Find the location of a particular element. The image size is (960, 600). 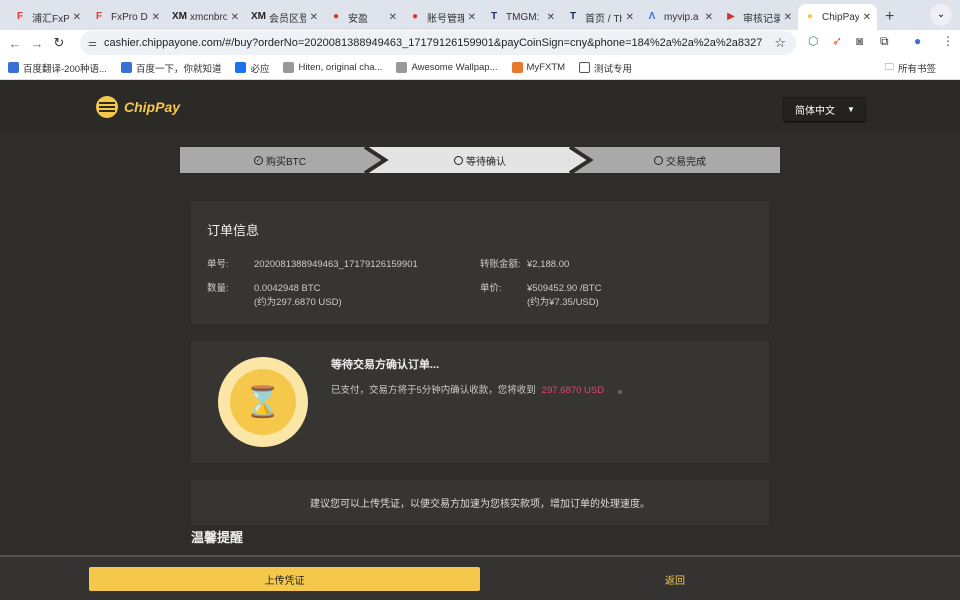

tab-label: ChipPay is located at coordinates (840, 17).